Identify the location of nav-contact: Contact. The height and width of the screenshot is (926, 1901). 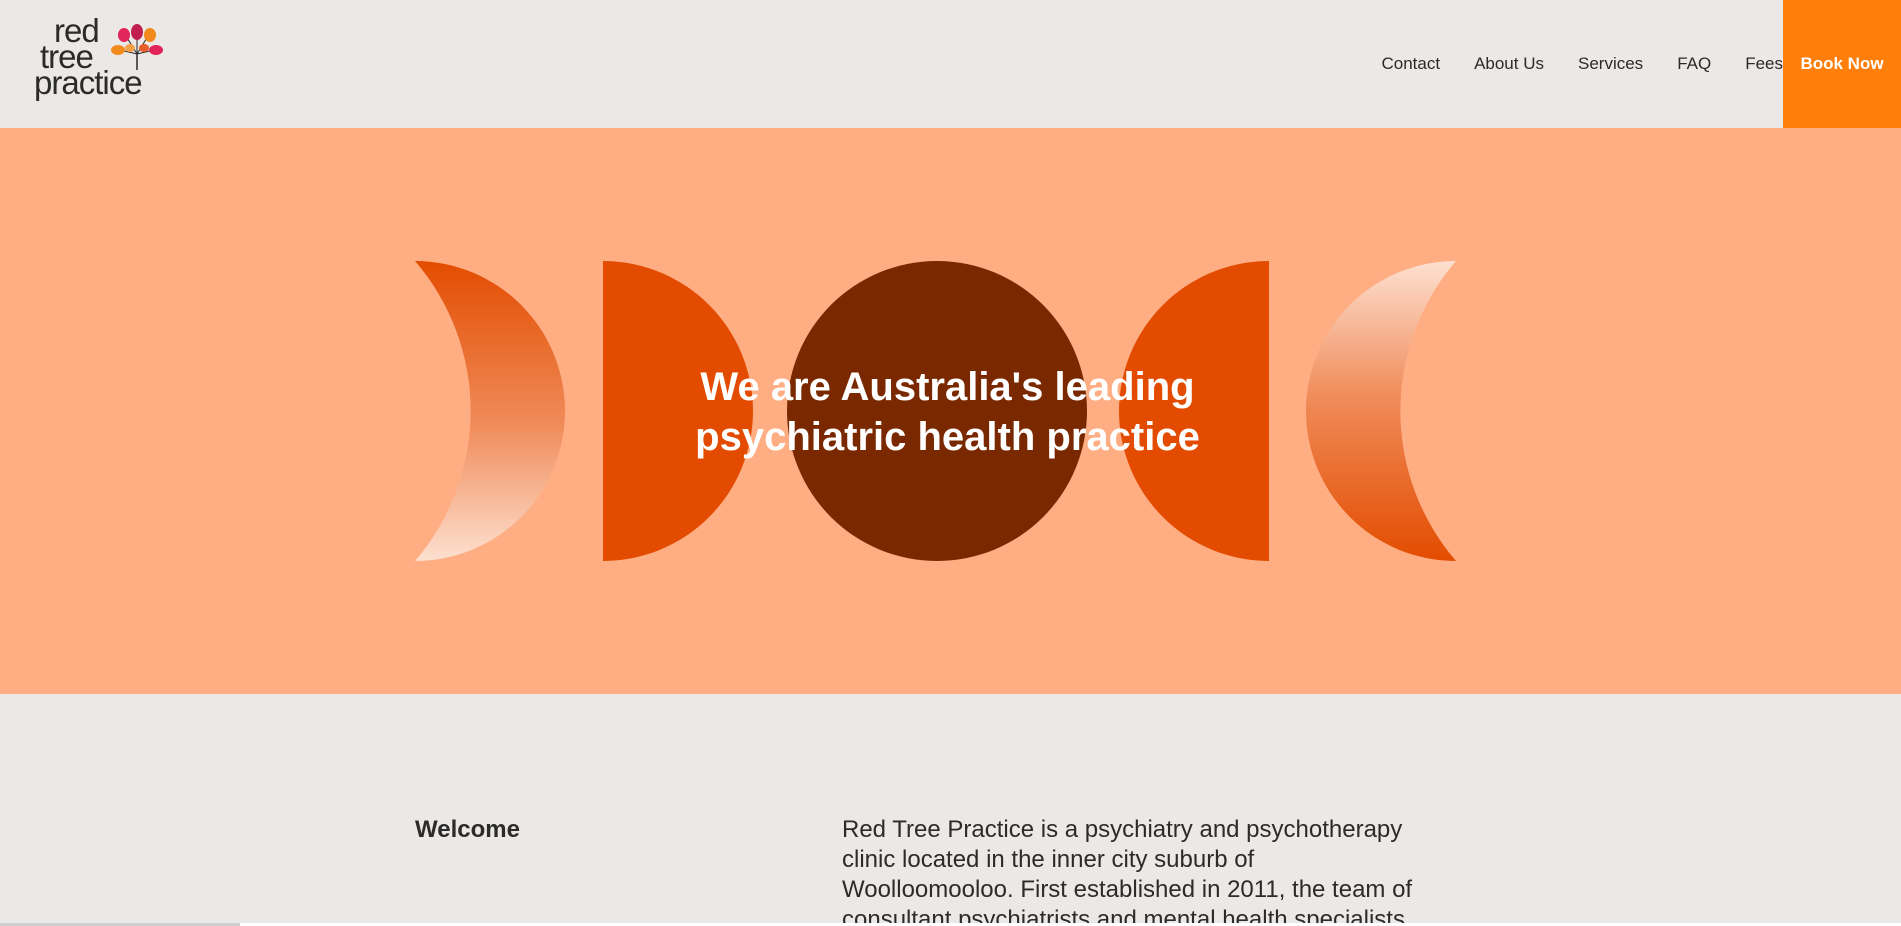
(1410, 64).